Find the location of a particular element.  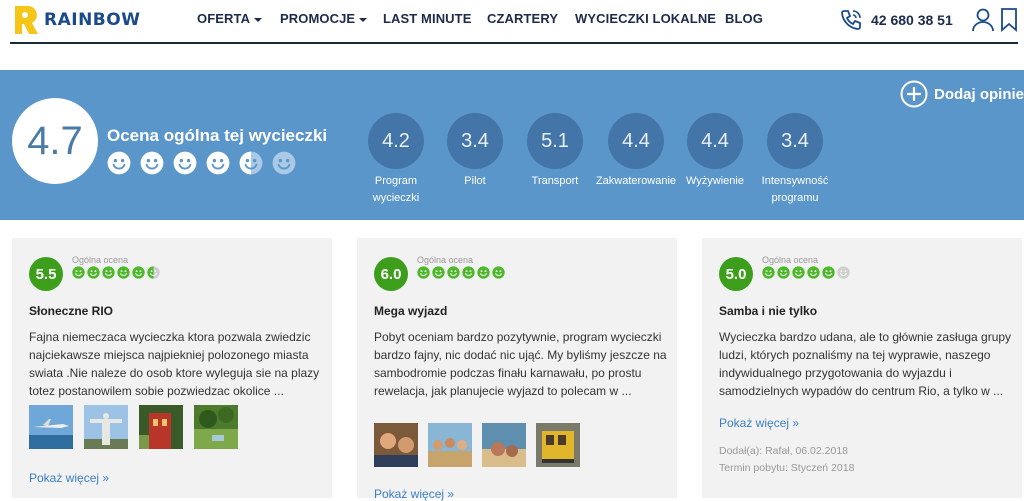

phone-number: 42 680 38 51 is located at coordinates (912, 20).